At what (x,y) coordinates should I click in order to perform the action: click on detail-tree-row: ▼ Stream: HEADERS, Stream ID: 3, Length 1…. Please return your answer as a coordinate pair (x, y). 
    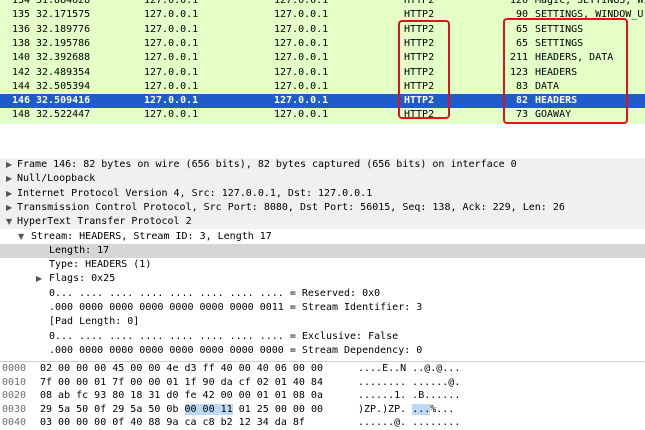
    Looking at the image, I should click on (322, 237).